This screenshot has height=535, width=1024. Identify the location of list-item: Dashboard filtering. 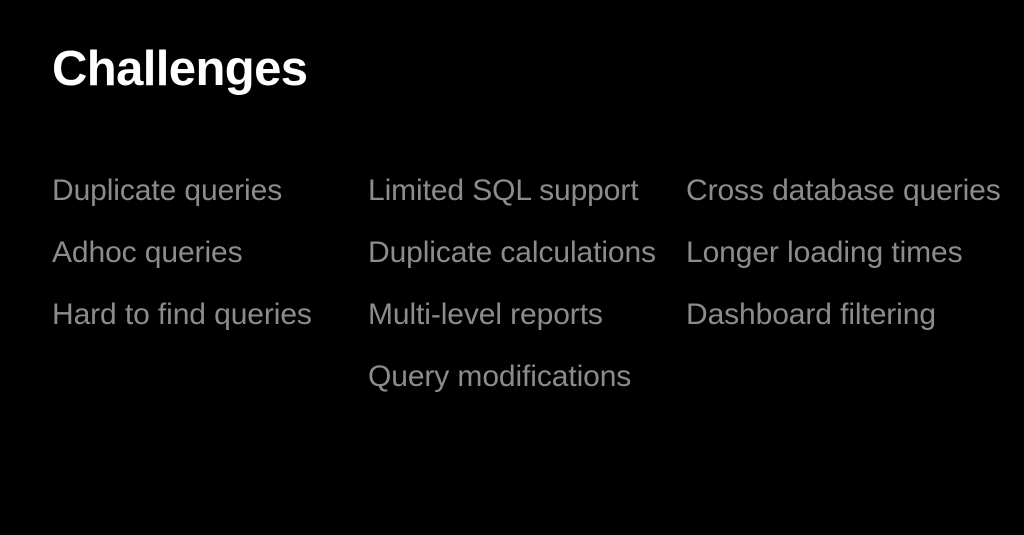
(811, 314).